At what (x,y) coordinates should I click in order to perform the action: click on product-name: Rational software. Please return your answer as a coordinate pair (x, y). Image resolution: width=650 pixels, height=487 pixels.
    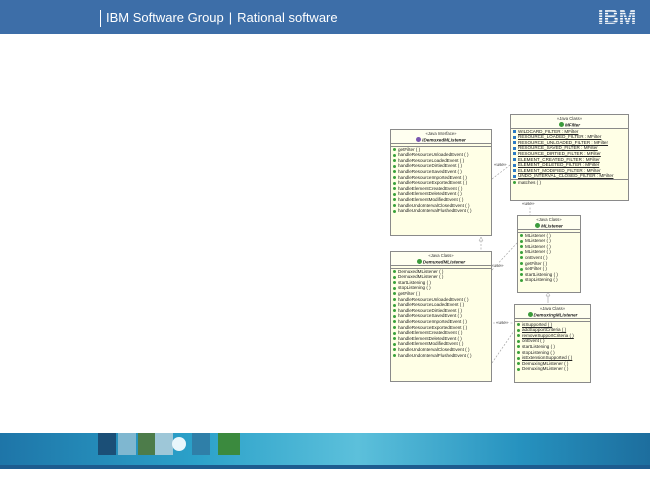
    Looking at the image, I should click on (287, 17).